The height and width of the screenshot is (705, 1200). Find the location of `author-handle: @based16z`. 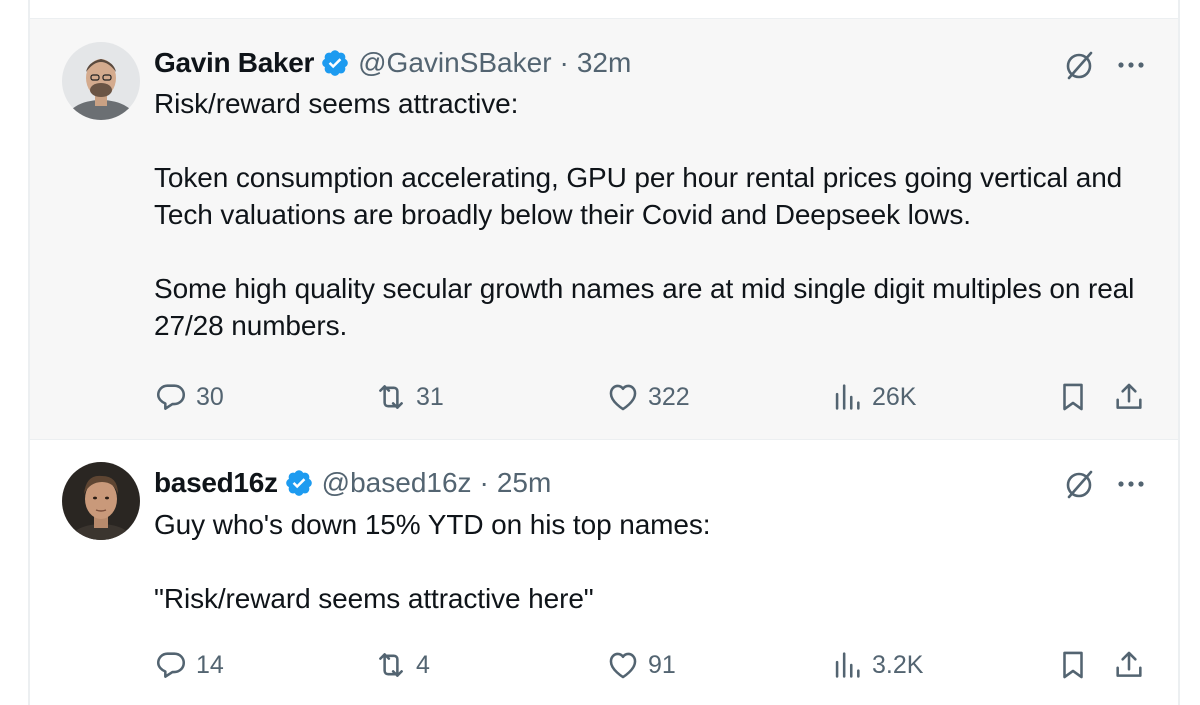

author-handle: @based16z is located at coordinates (397, 483).